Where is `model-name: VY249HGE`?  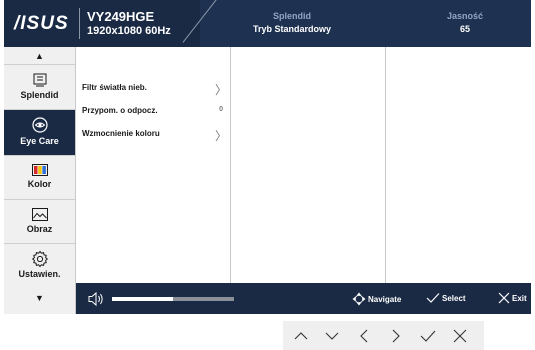
model-name: VY249HGE is located at coordinates (121, 16).